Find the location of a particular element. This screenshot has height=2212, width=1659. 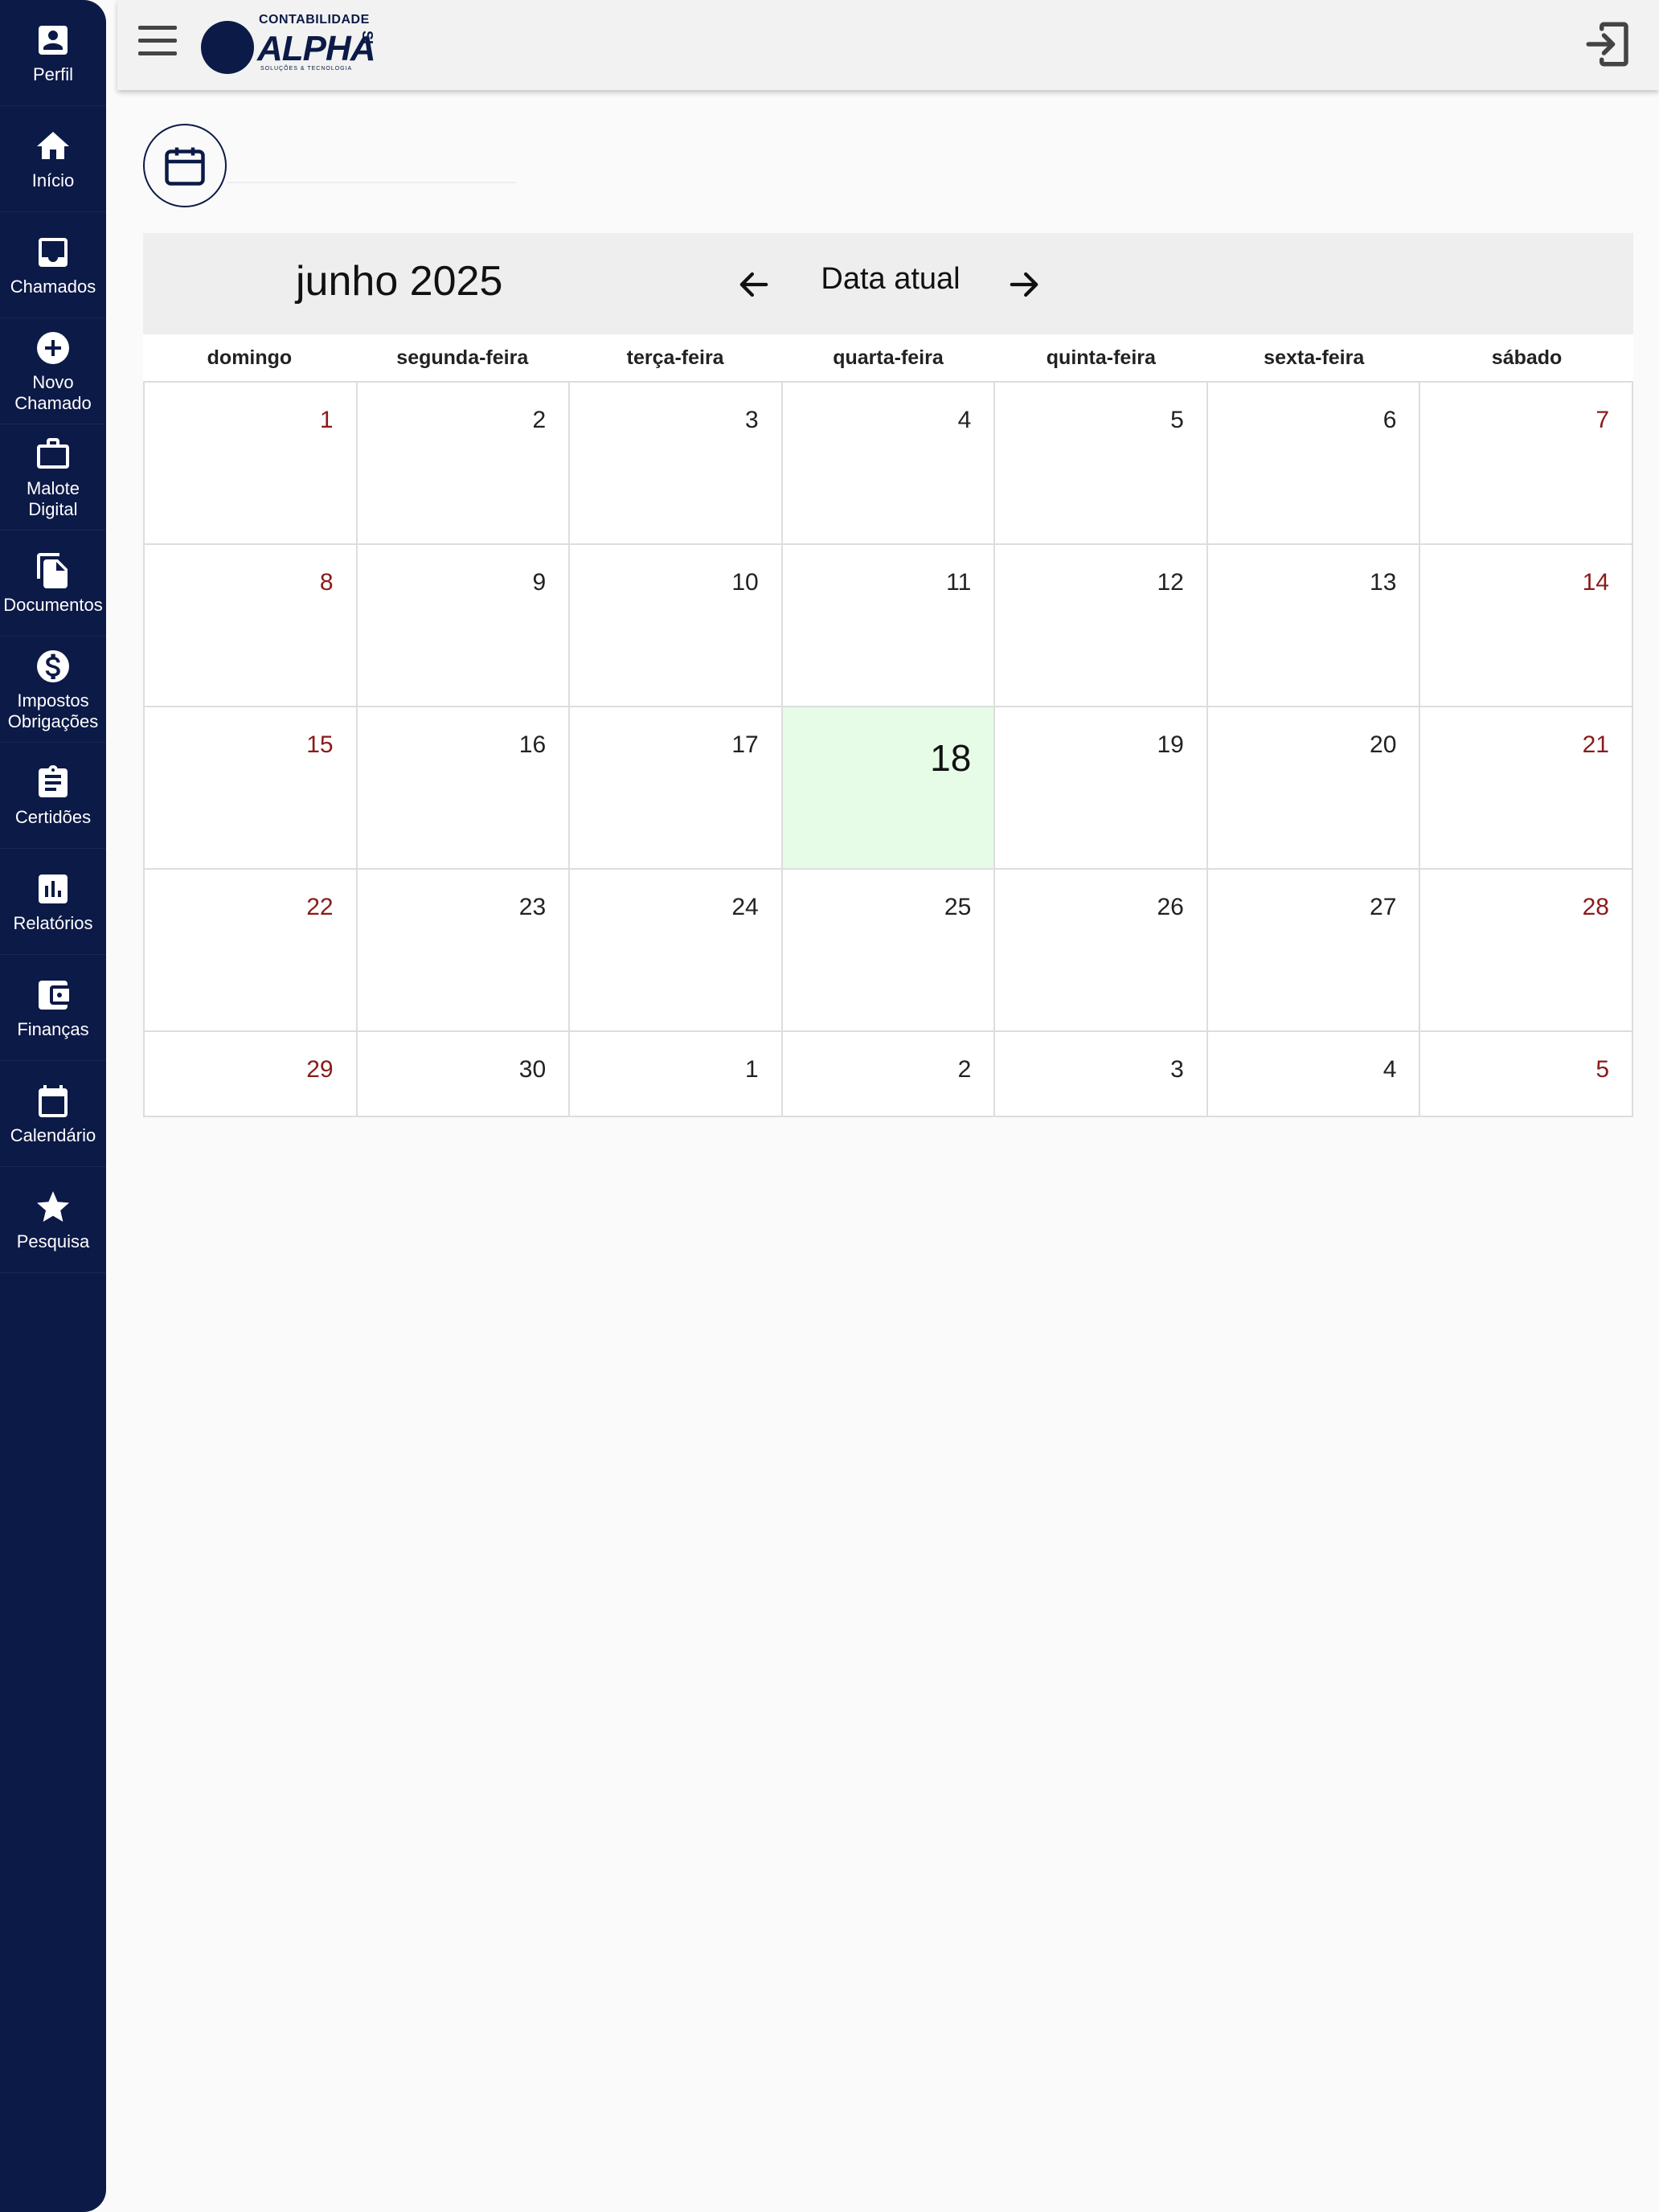

weekday-label: terça-feira is located at coordinates (675, 357).